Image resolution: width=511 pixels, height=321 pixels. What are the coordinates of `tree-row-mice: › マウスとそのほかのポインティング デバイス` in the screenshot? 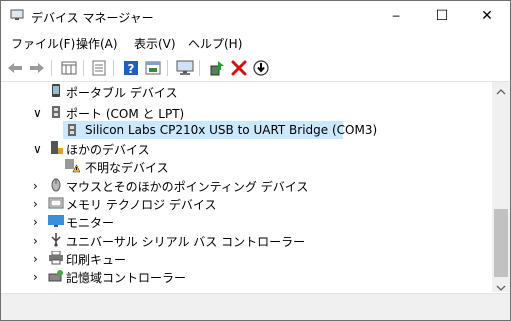 It's located at (246, 185).